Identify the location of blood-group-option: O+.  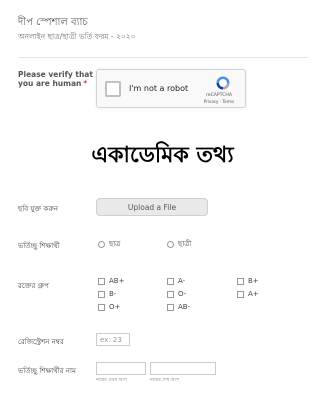
(109, 307).